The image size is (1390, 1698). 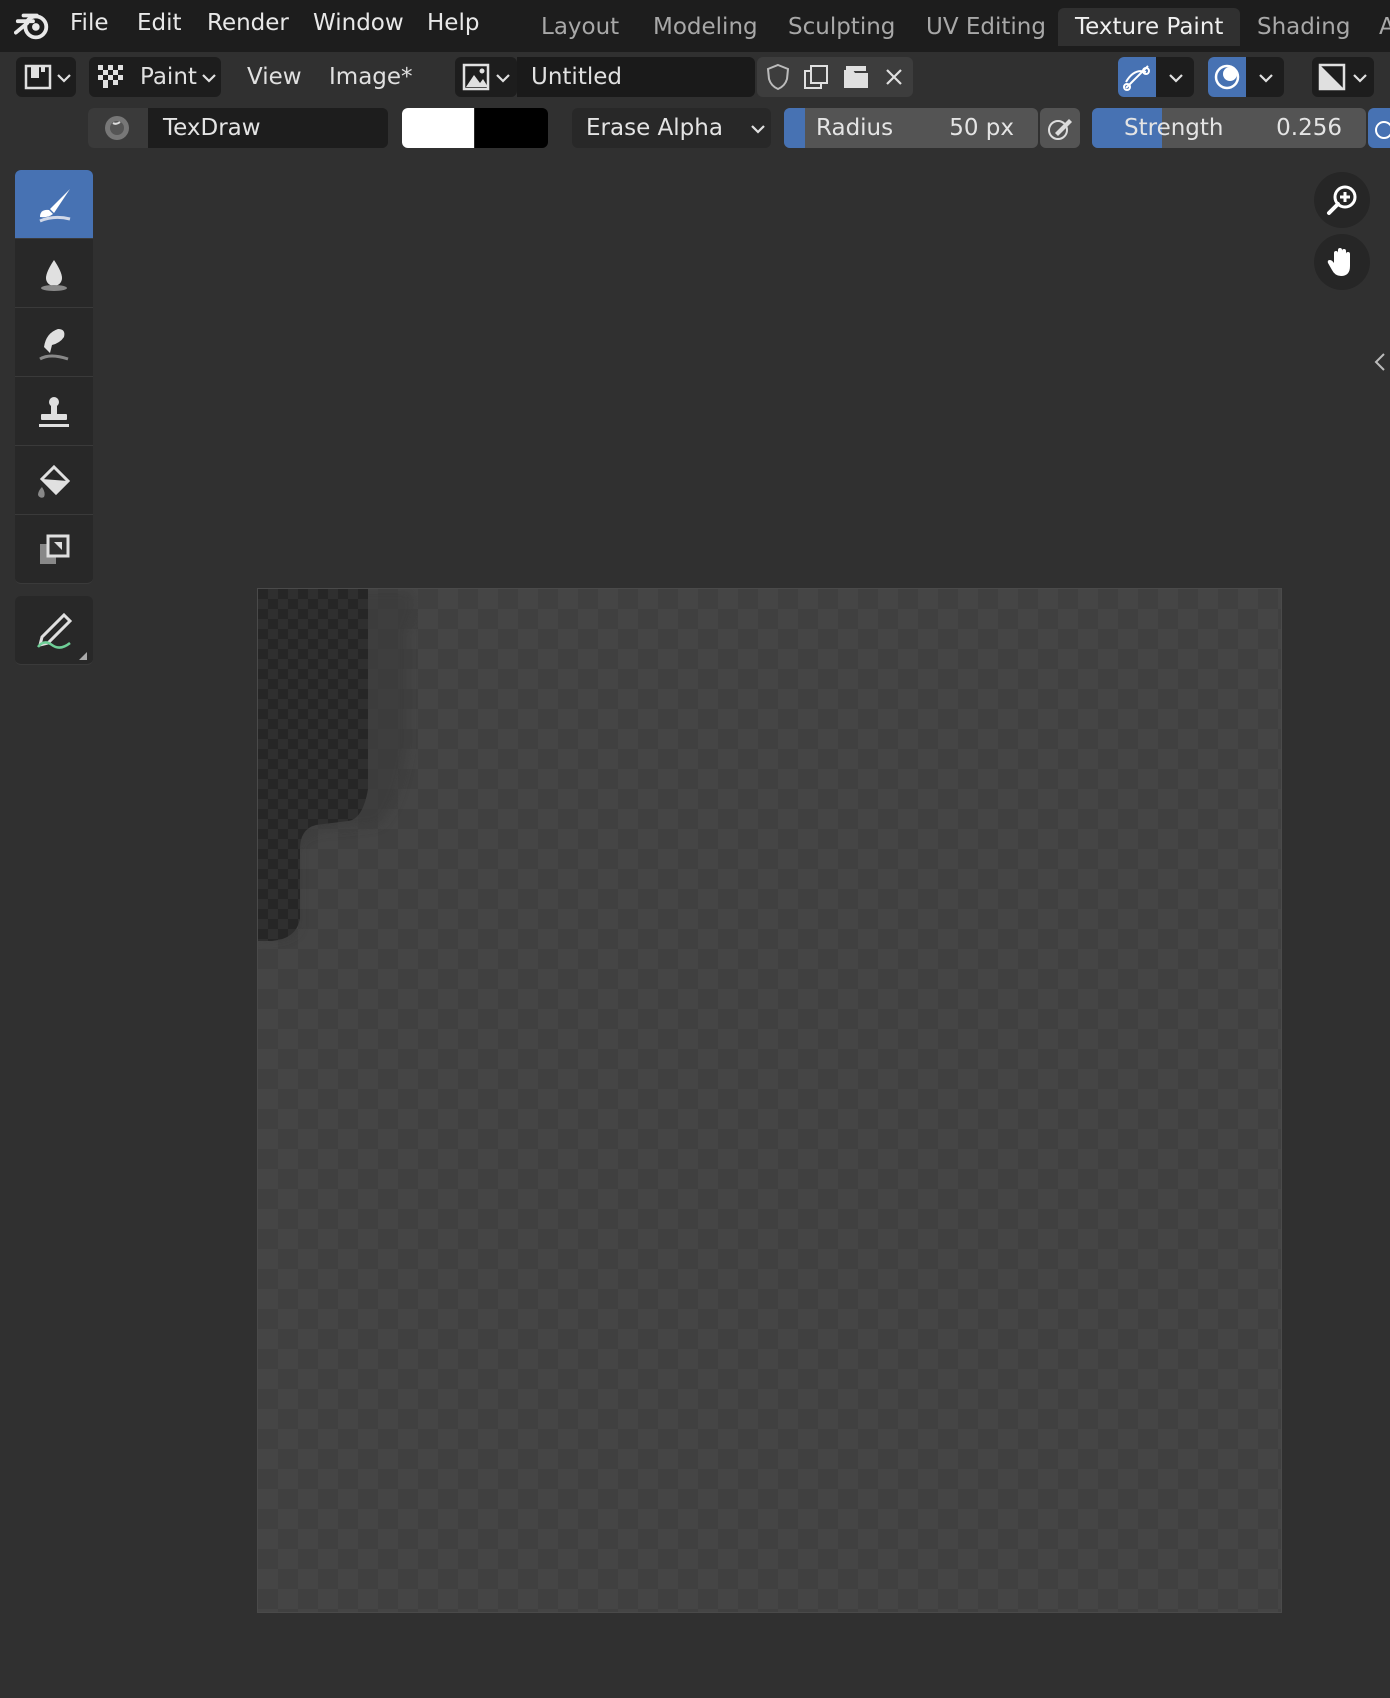 What do you see at coordinates (1309, 128) in the screenshot?
I see `strength-value: 0.256` at bounding box center [1309, 128].